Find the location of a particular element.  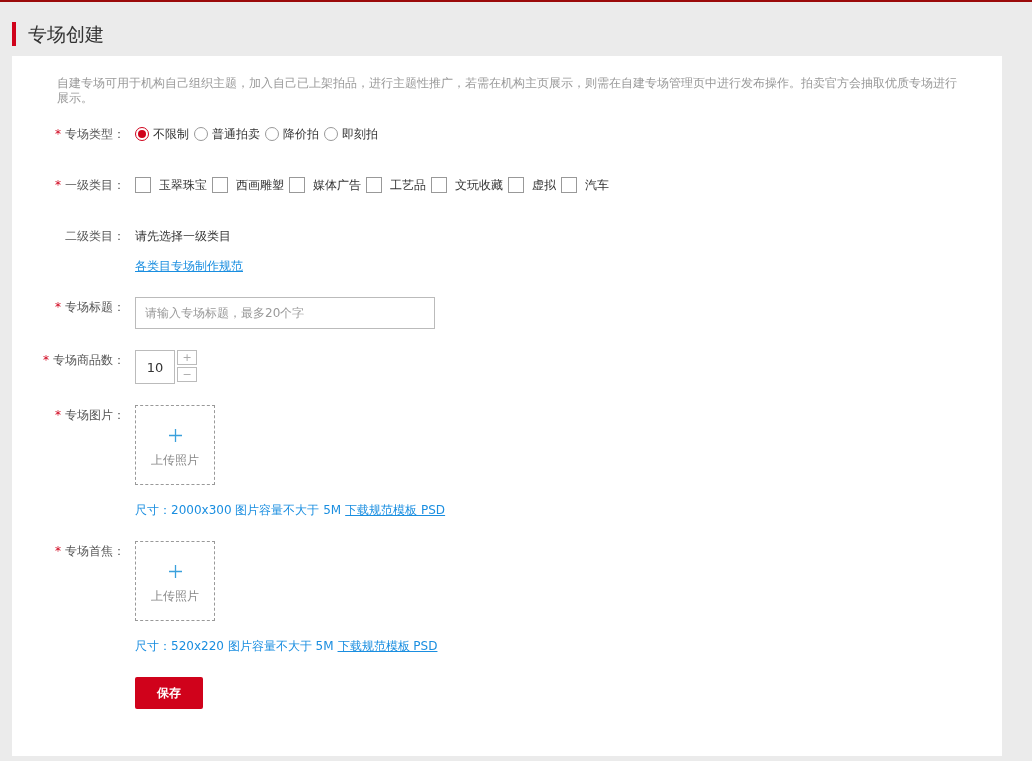

quantity-input: 10 is located at coordinates (155, 367).